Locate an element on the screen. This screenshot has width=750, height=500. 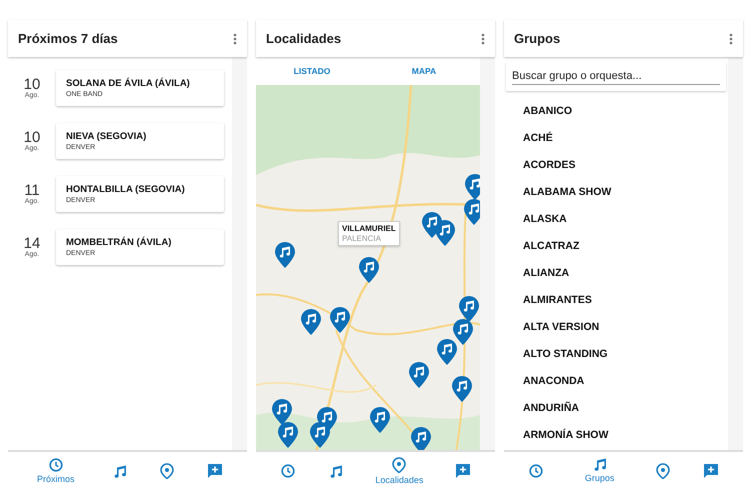
nav-tab: Grupos is located at coordinates (600, 471).